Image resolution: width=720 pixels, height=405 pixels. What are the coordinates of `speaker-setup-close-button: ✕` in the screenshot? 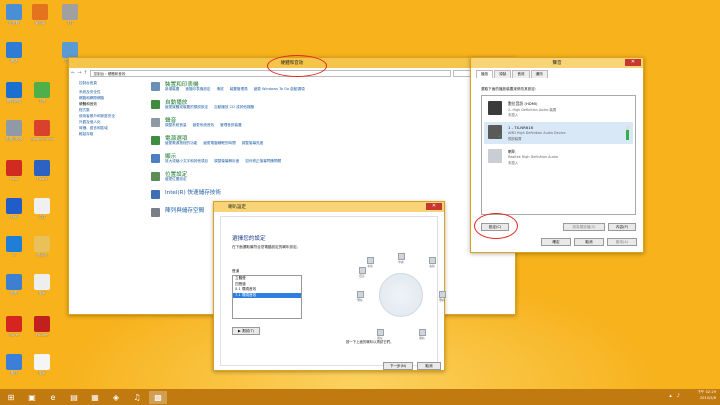 It's located at (434, 206).